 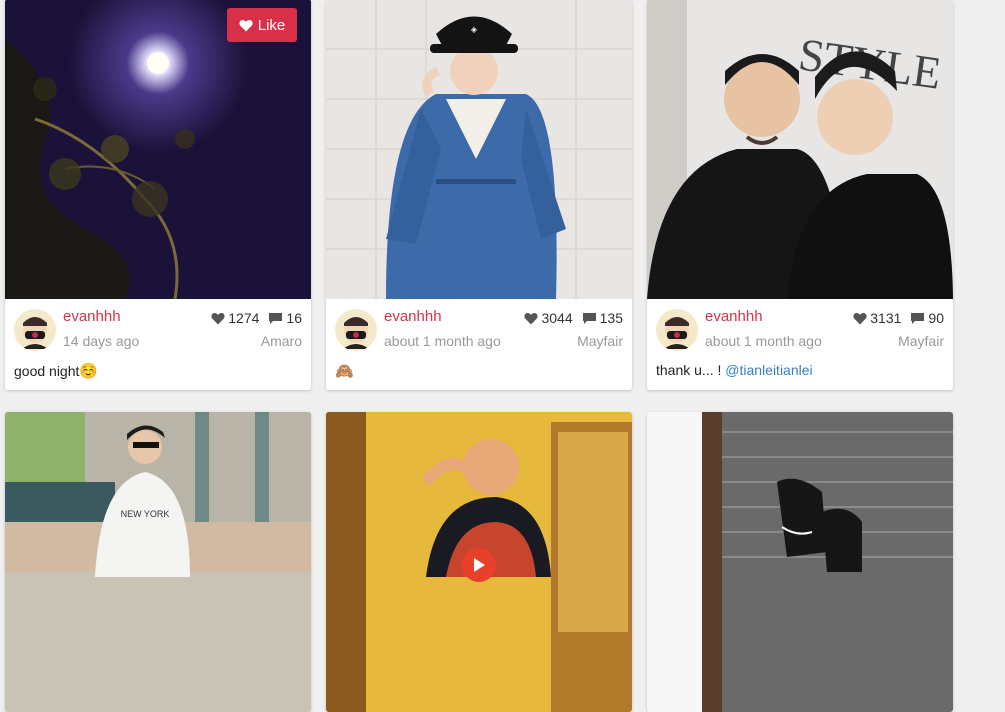 I want to click on post-photo-denim: ◈, so click(x=479, y=149).